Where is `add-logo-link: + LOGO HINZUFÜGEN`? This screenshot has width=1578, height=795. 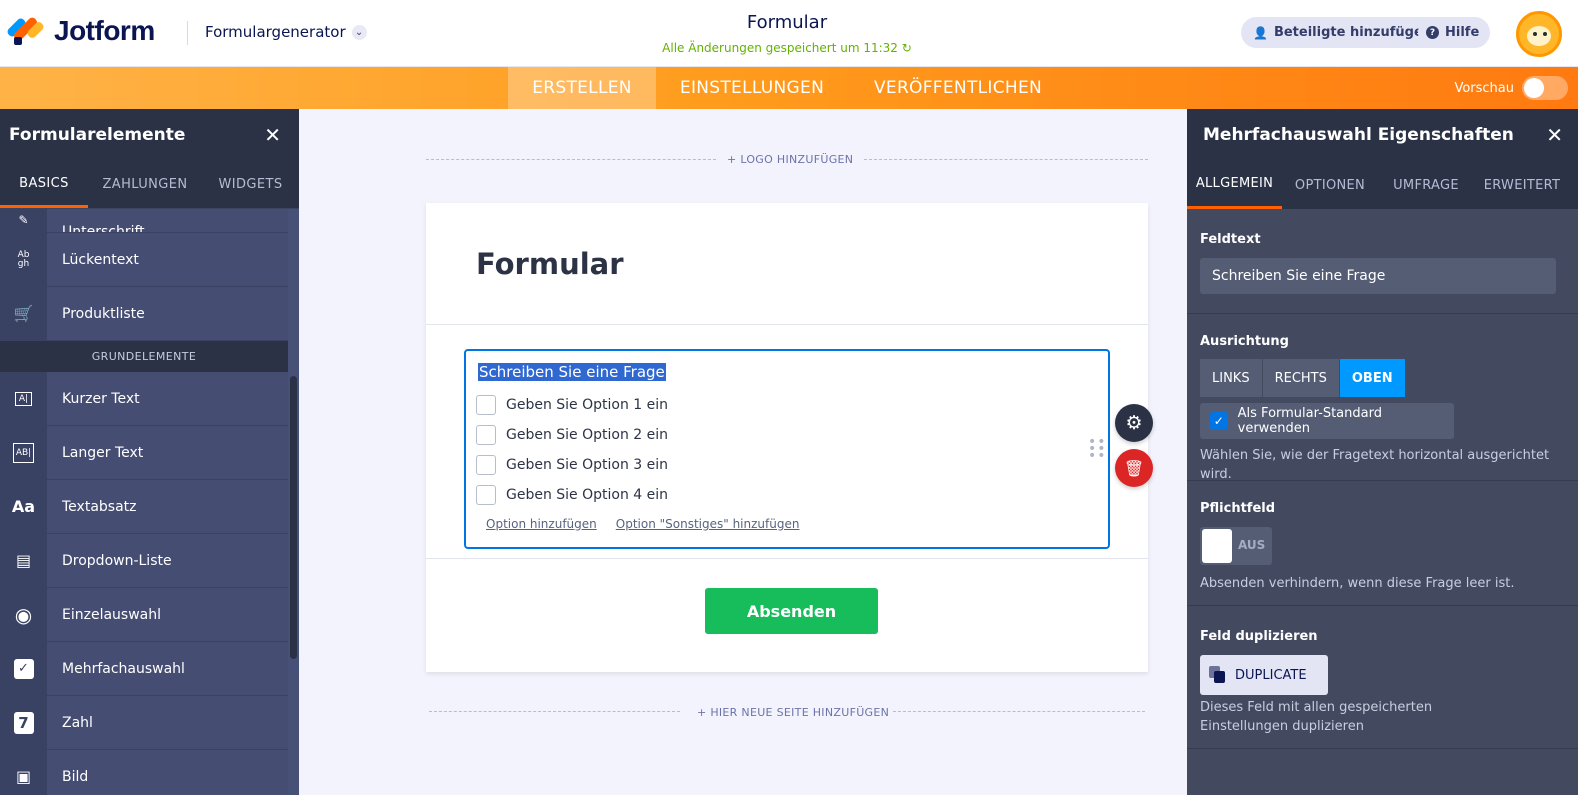
add-logo-link: + LOGO HINZUFÜGEN is located at coordinates (790, 159).